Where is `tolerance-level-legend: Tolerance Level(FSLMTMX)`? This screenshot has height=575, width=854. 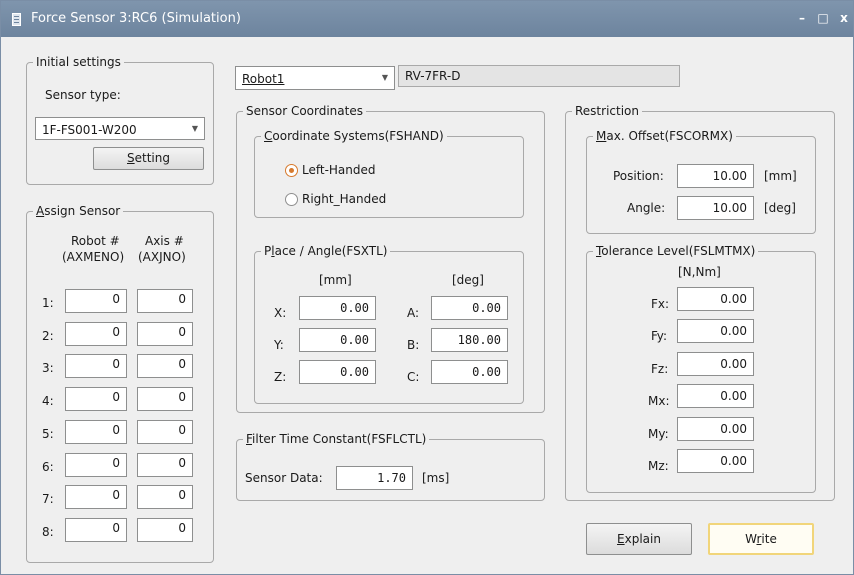
tolerance-level-legend: Tolerance Level(FSLMTMX) is located at coordinates (676, 251).